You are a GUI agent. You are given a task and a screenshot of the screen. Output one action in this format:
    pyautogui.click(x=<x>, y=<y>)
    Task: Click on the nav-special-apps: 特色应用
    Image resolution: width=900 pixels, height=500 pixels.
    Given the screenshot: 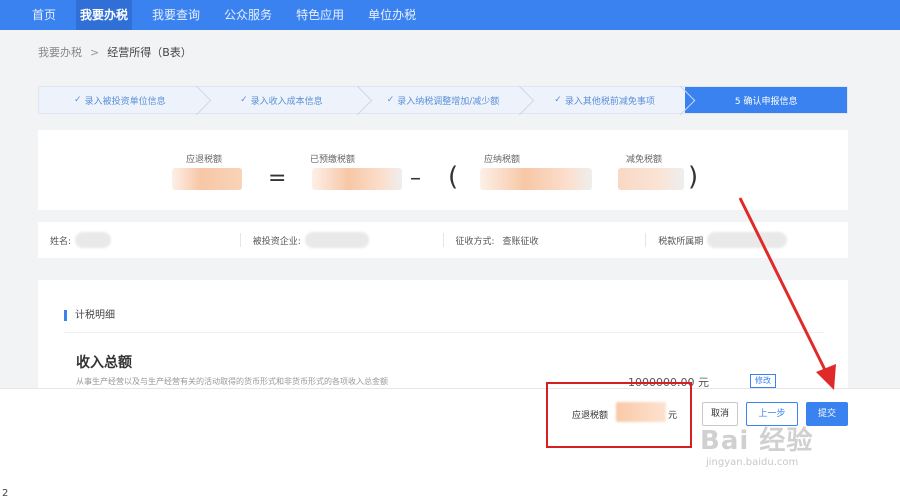 What is the action you would take?
    pyautogui.click(x=320, y=15)
    